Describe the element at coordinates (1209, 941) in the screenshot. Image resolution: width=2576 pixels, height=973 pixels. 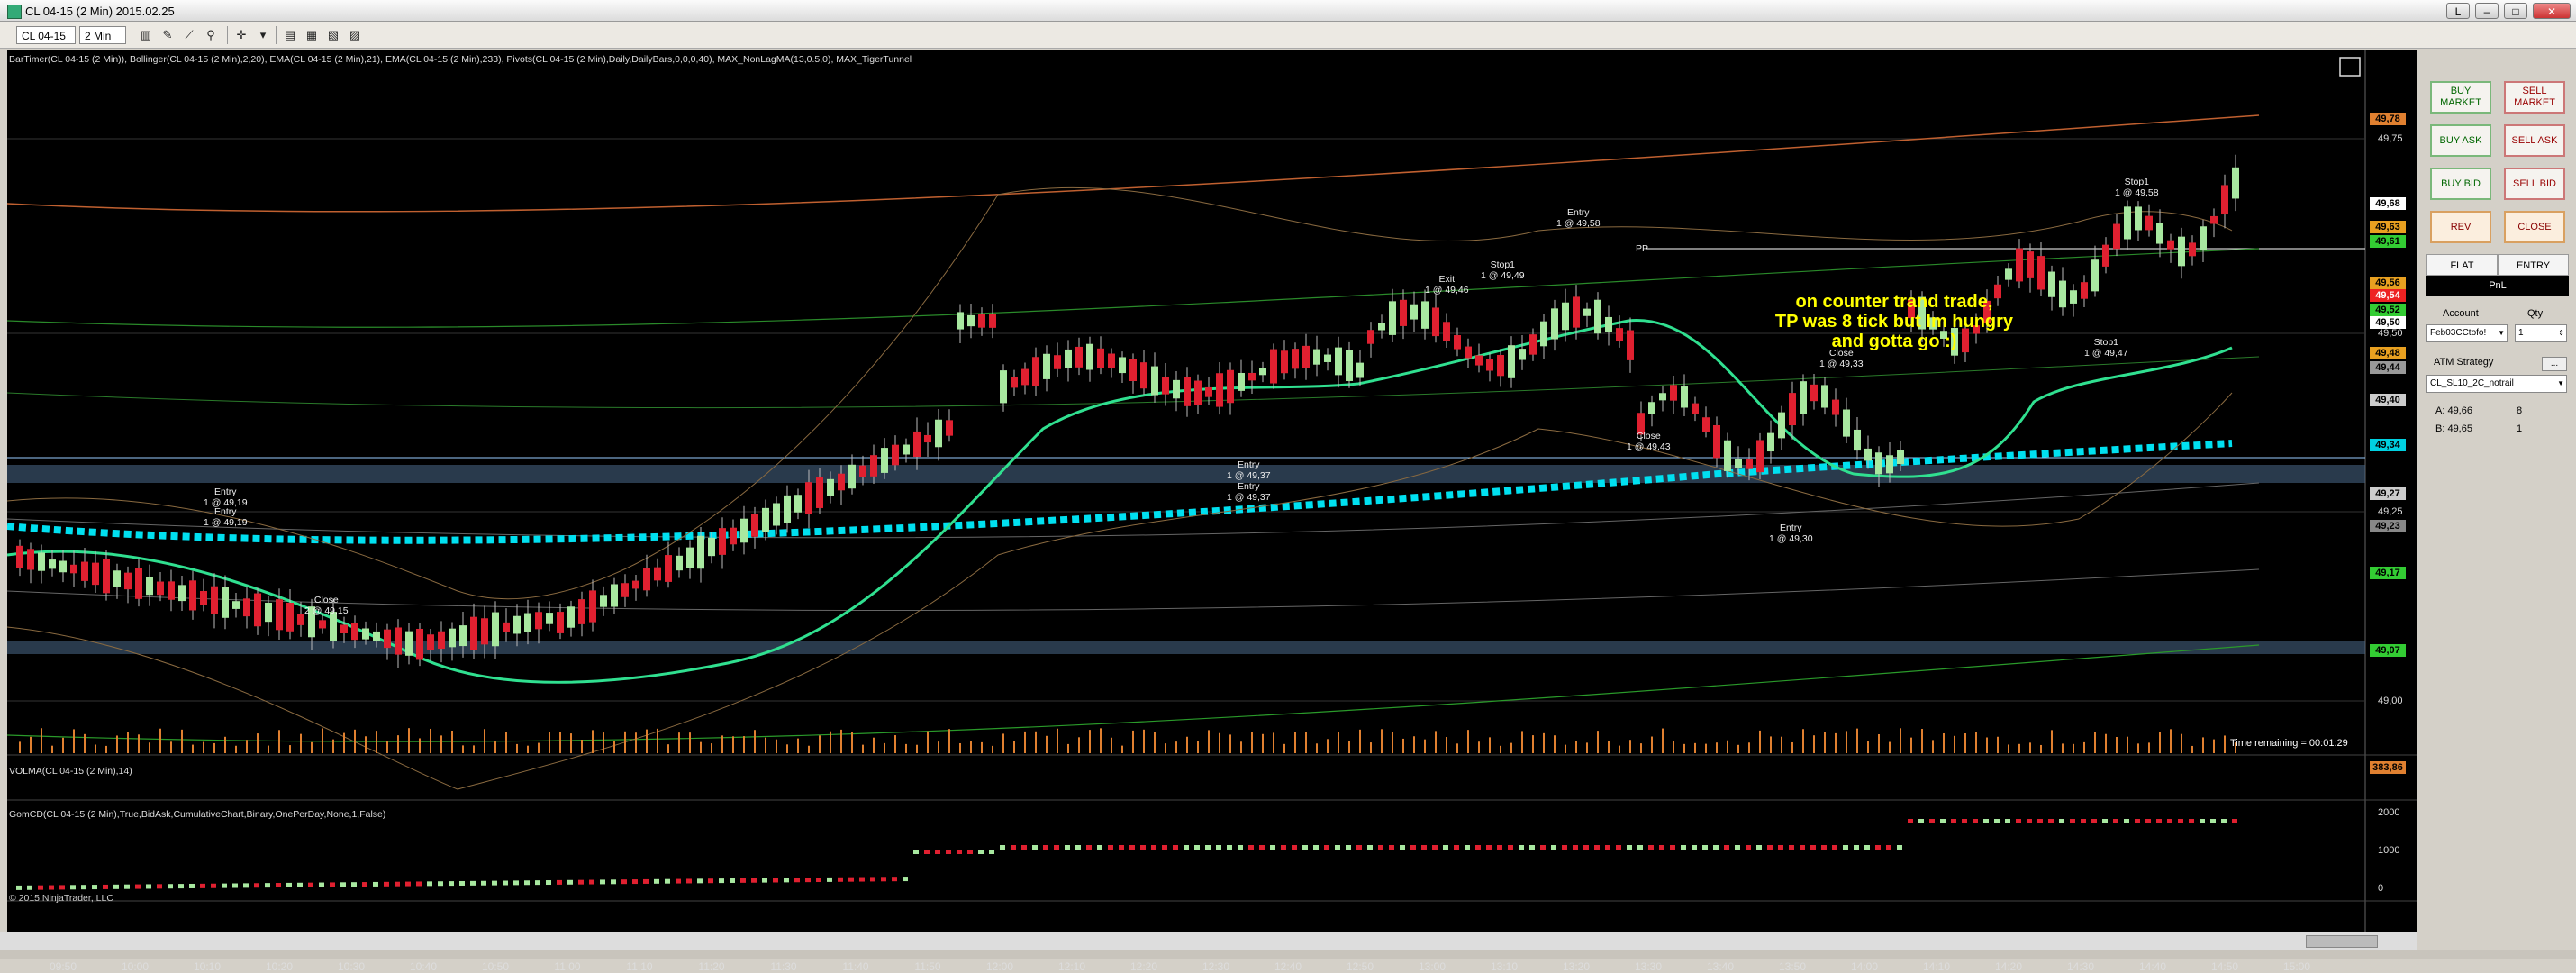
I see `horizontal-scrollbar` at that location.